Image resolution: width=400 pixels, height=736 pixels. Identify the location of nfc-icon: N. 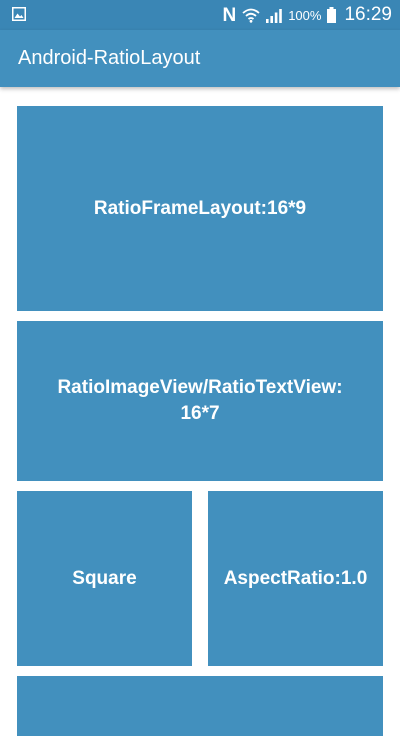
(229, 15).